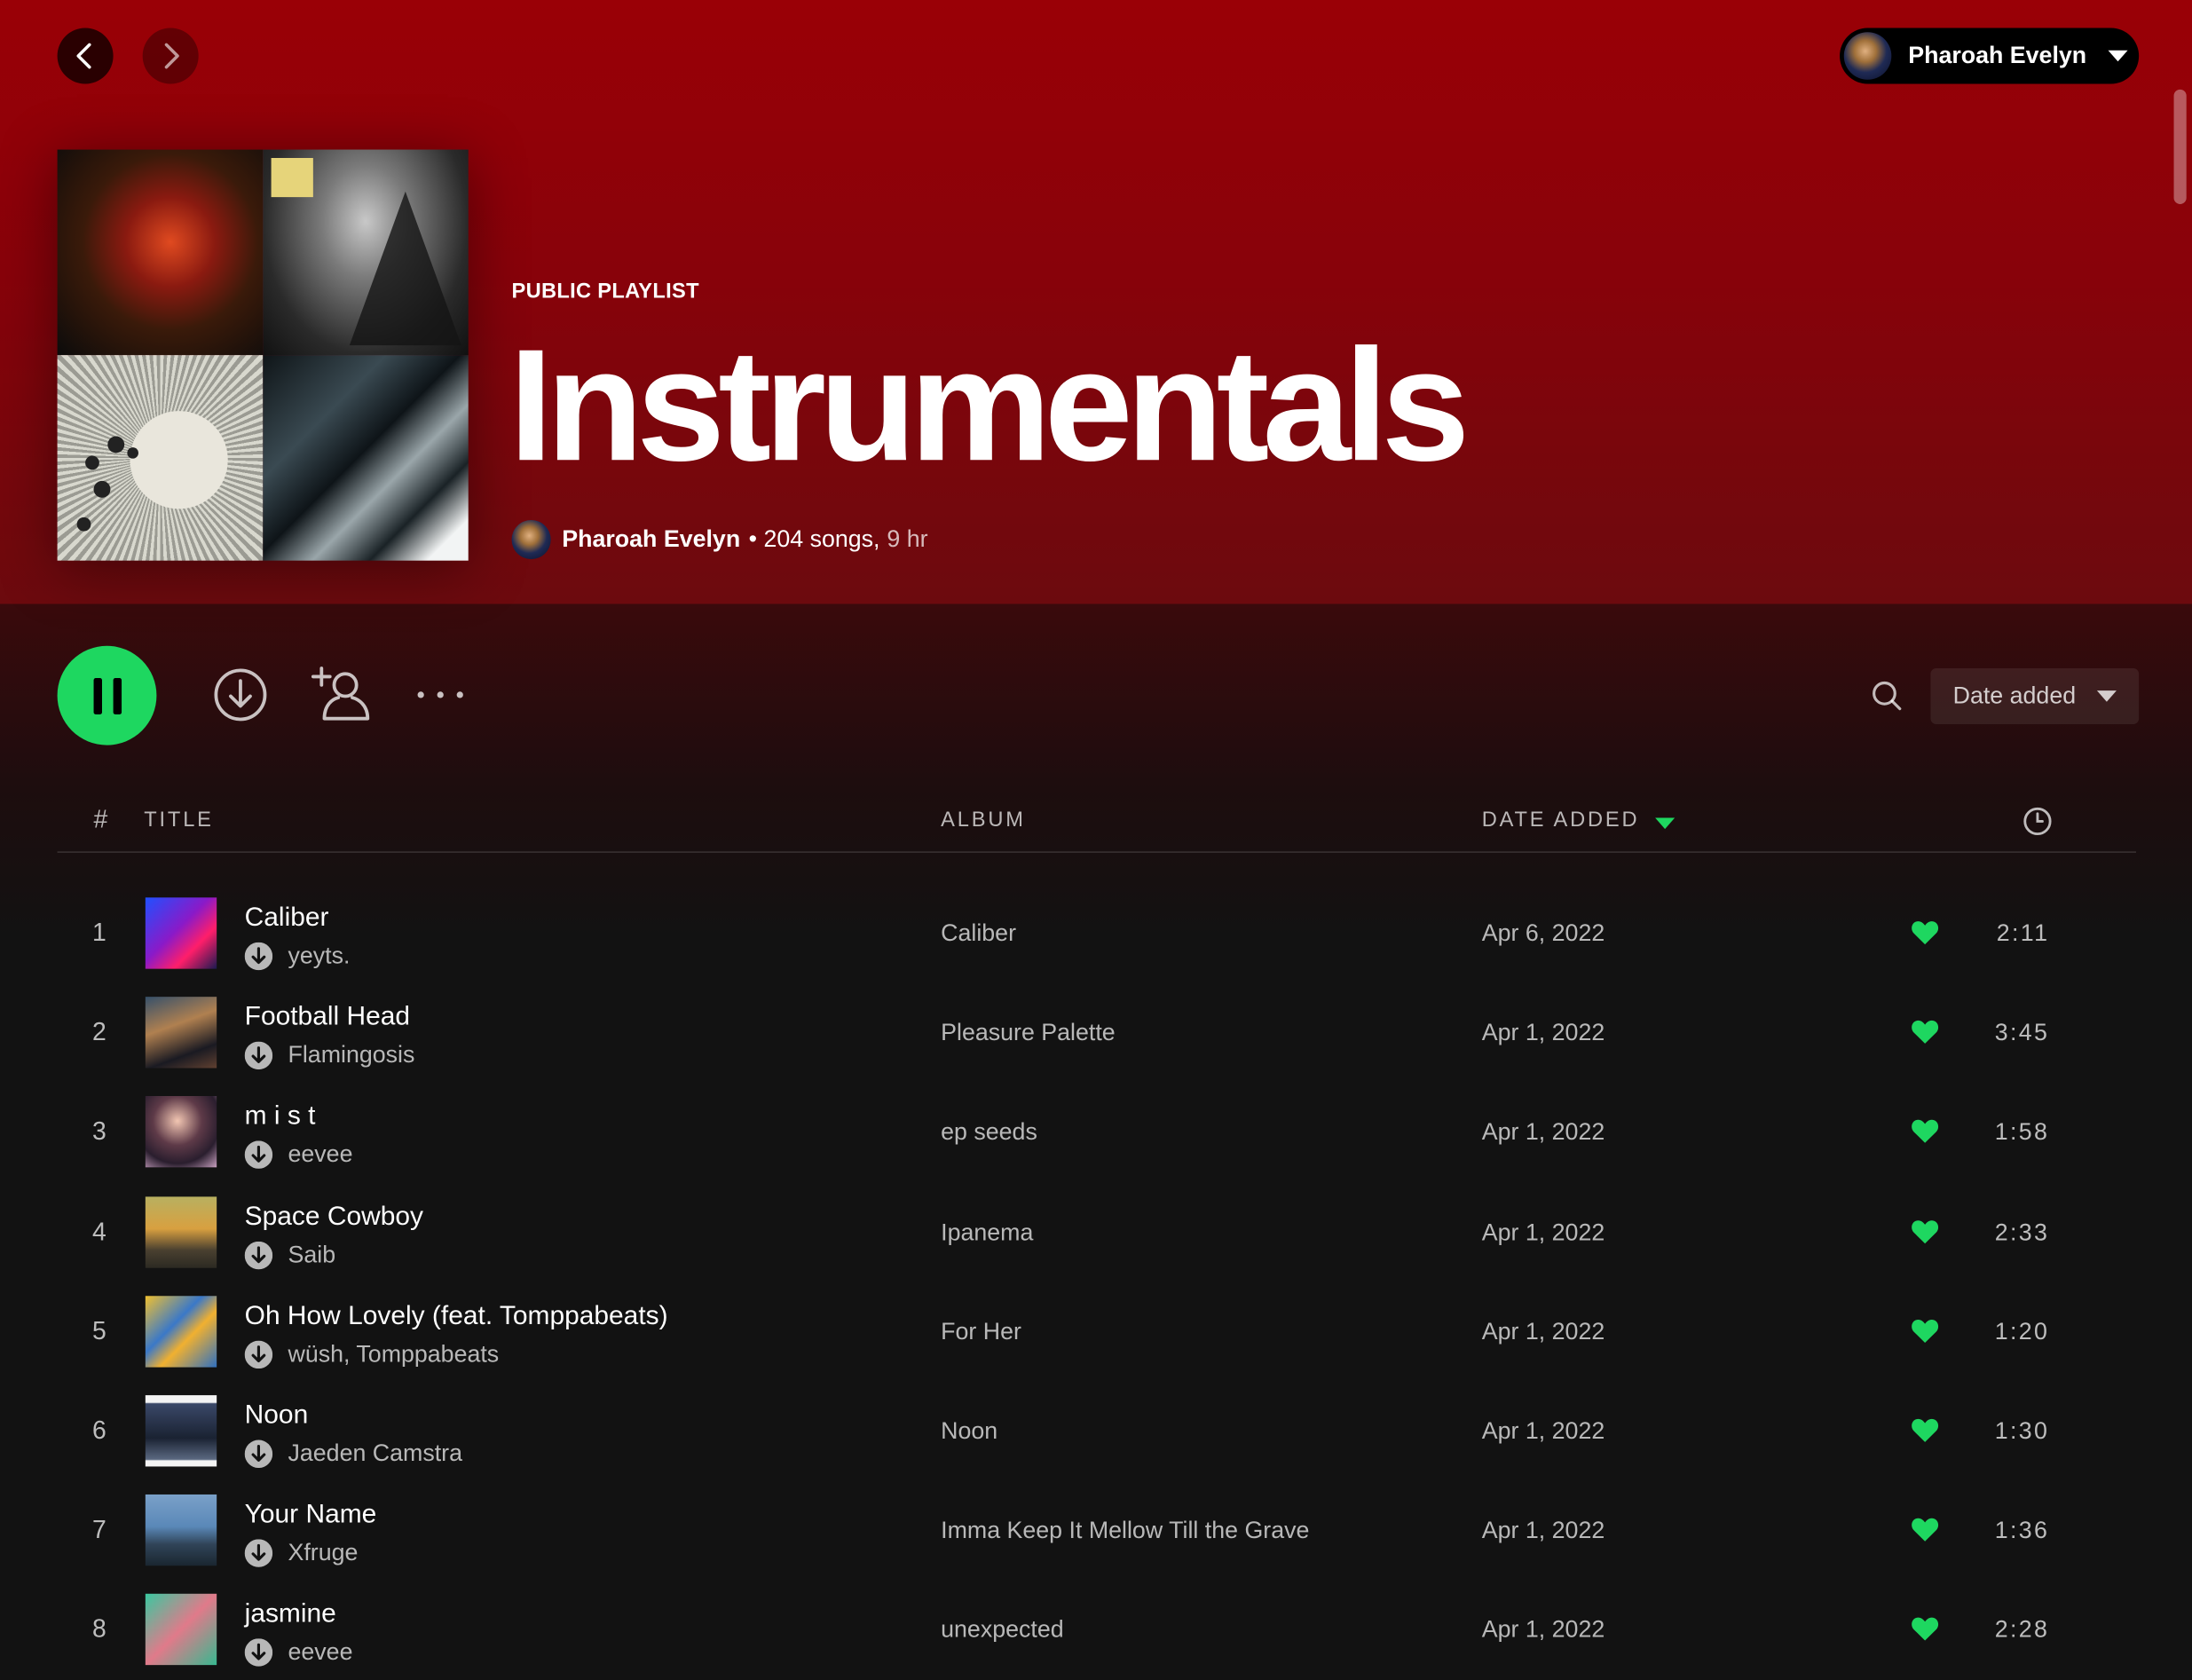 This screenshot has width=2192, height=1680. What do you see at coordinates (375, 1453) in the screenshot?
I see `track-artist: Jaeden Camstra` at bounding box center [375, 1453].